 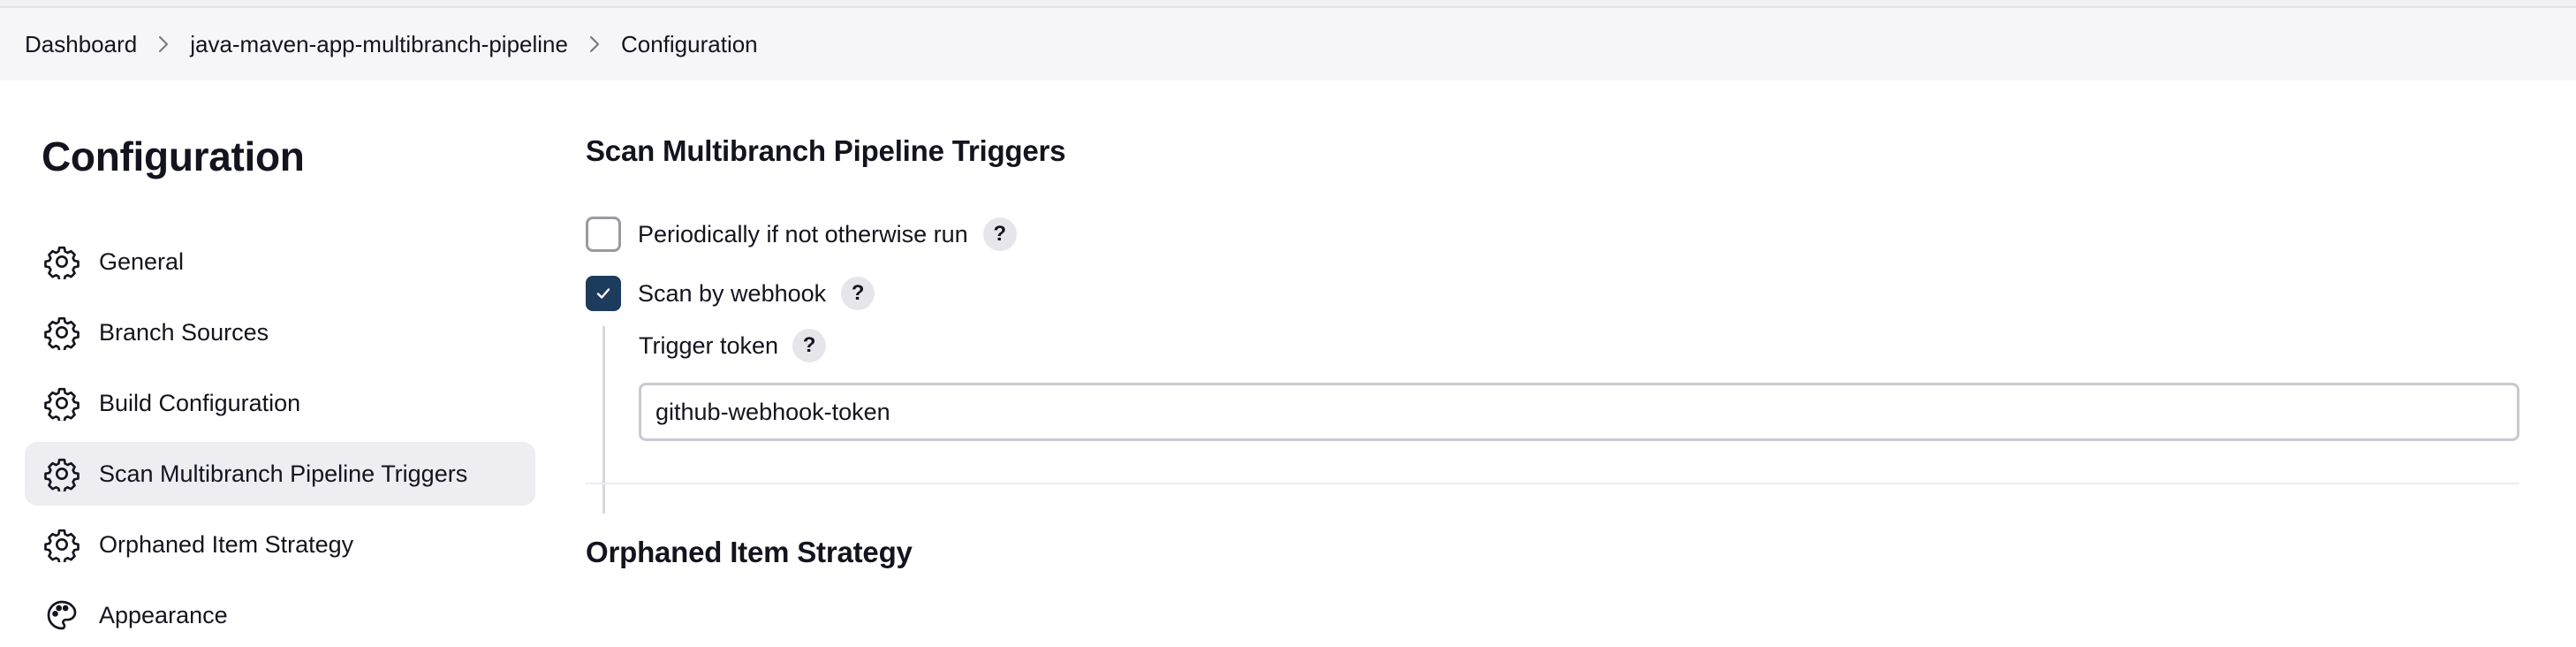 What do you see at coordinates (1553, 483) in the screenshot?
I see `section-divider` at bounding box center [1553, 483].